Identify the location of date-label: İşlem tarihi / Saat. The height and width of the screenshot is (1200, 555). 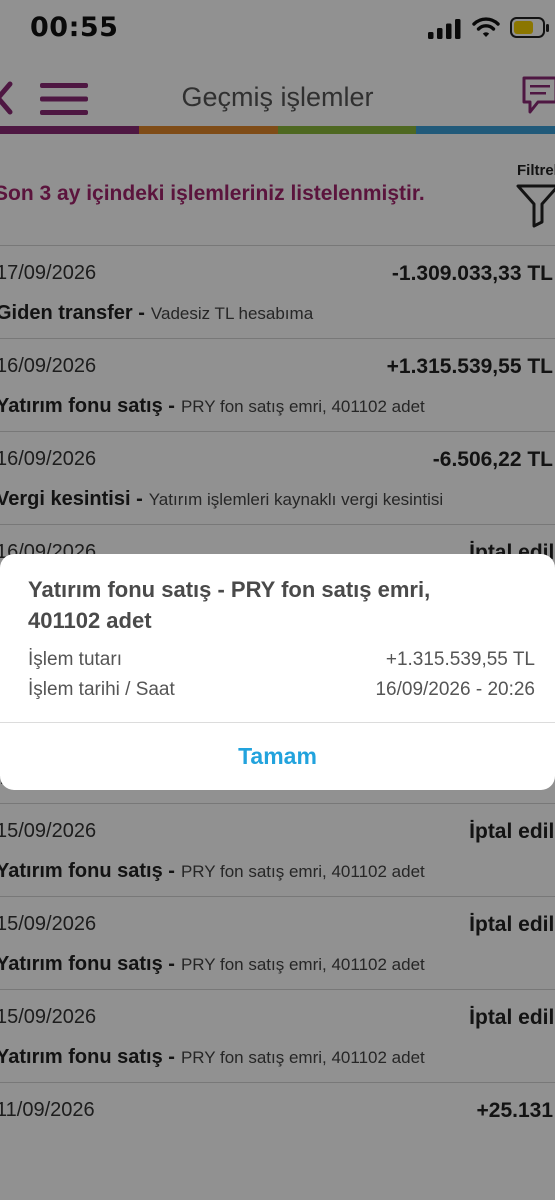
(101, 689).